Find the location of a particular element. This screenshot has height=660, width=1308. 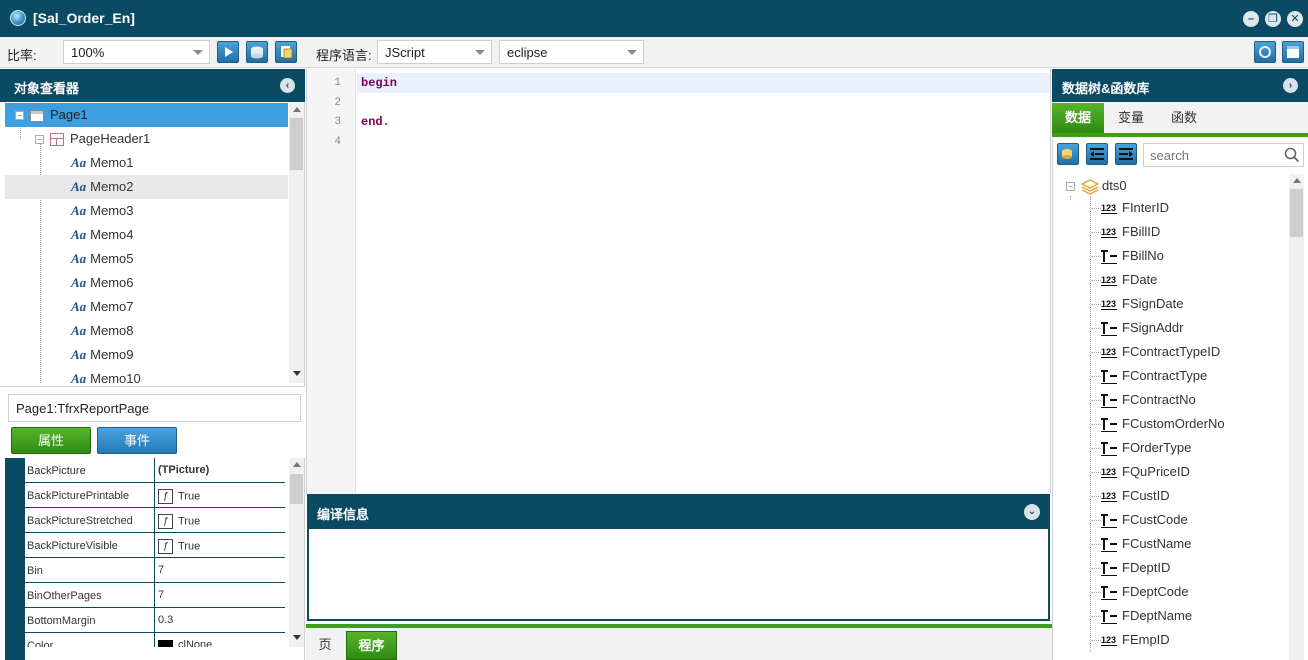

tab-variables: 变量 is located at coordinates (1131, 118).